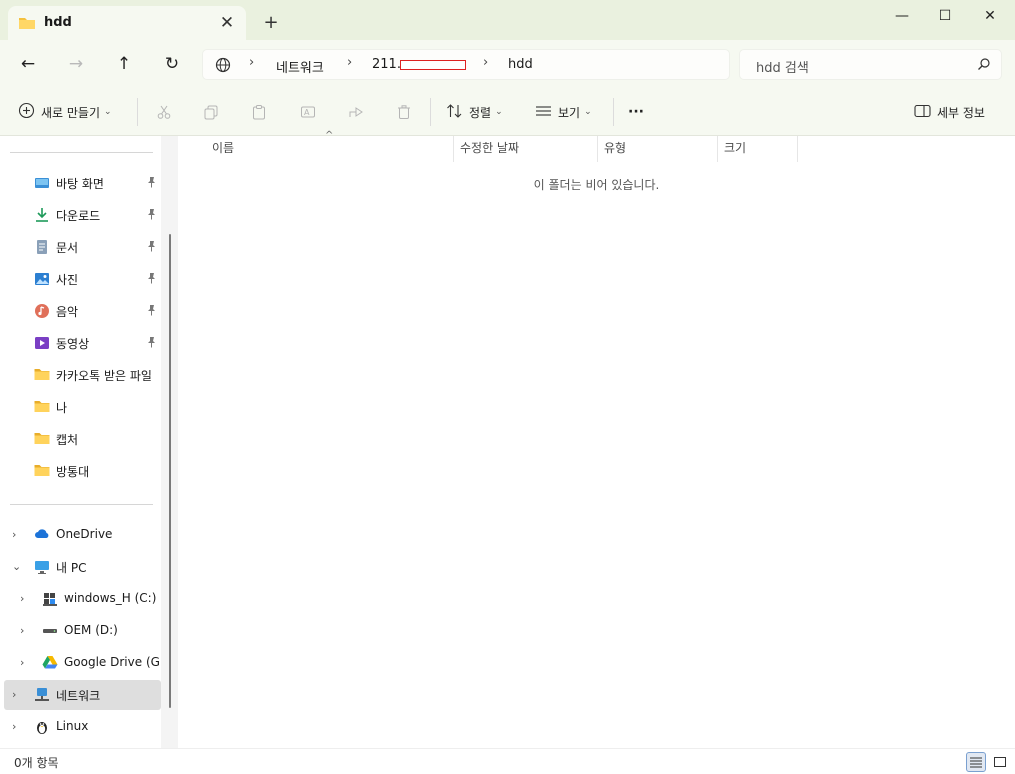 This screenshot has height=774, width=1015. I want to click on sidebar-item-label: 동영상, so click(73, 344).